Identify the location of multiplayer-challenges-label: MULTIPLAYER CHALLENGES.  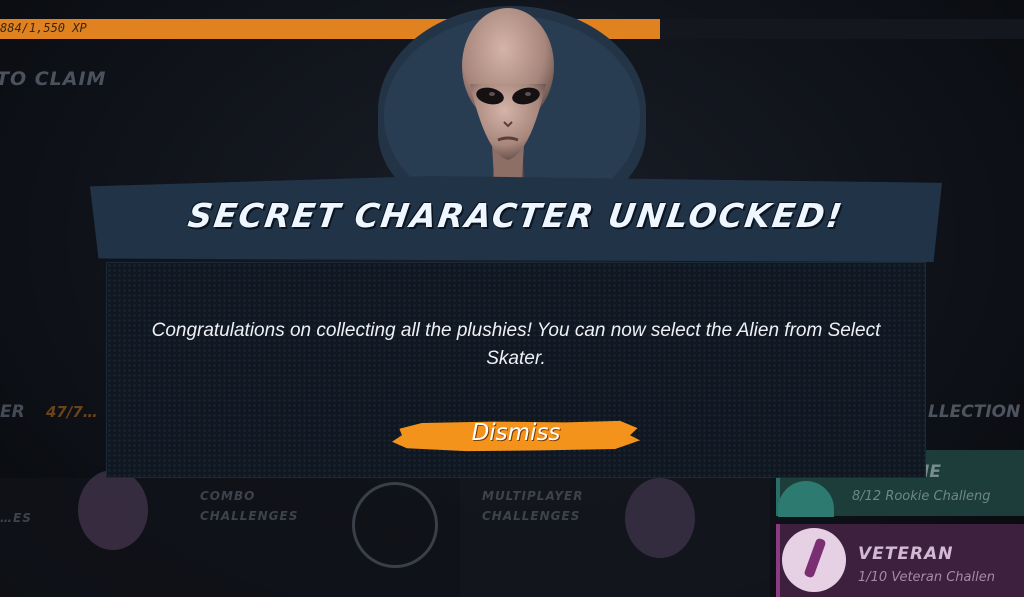
(532, 506).